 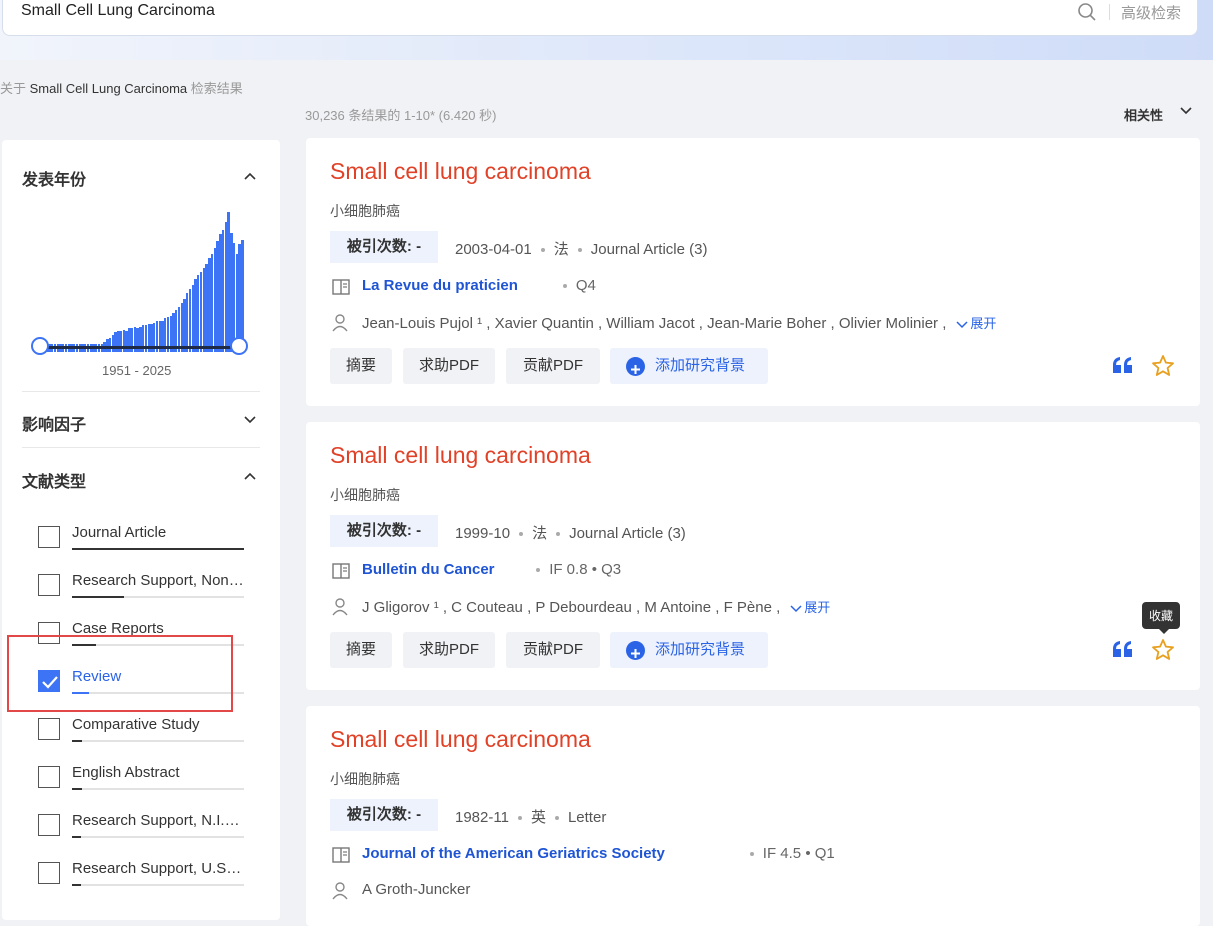 What do you see at coordinates (40, 346) in the screenshot?
I see `year-slider-start-handle` at bounding box center [40, 346].